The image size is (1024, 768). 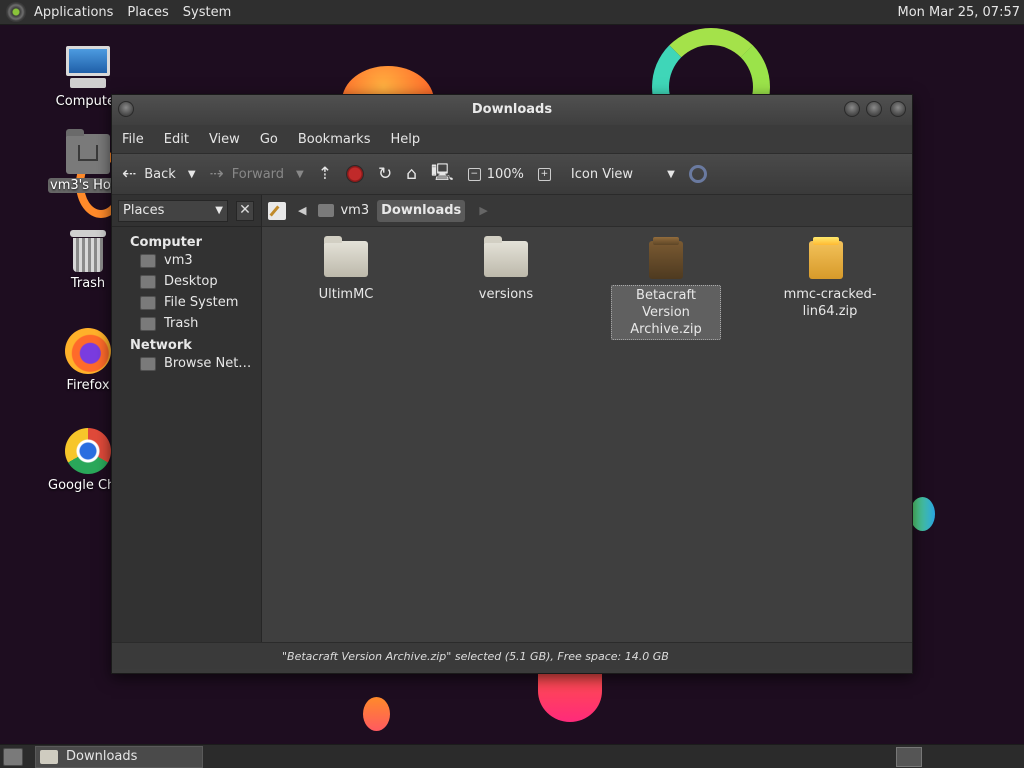 What do you see at coordinates (161, 345) in the screenshot?
I see `sidebar-section-network: Network` at bounding box center [161, 345].